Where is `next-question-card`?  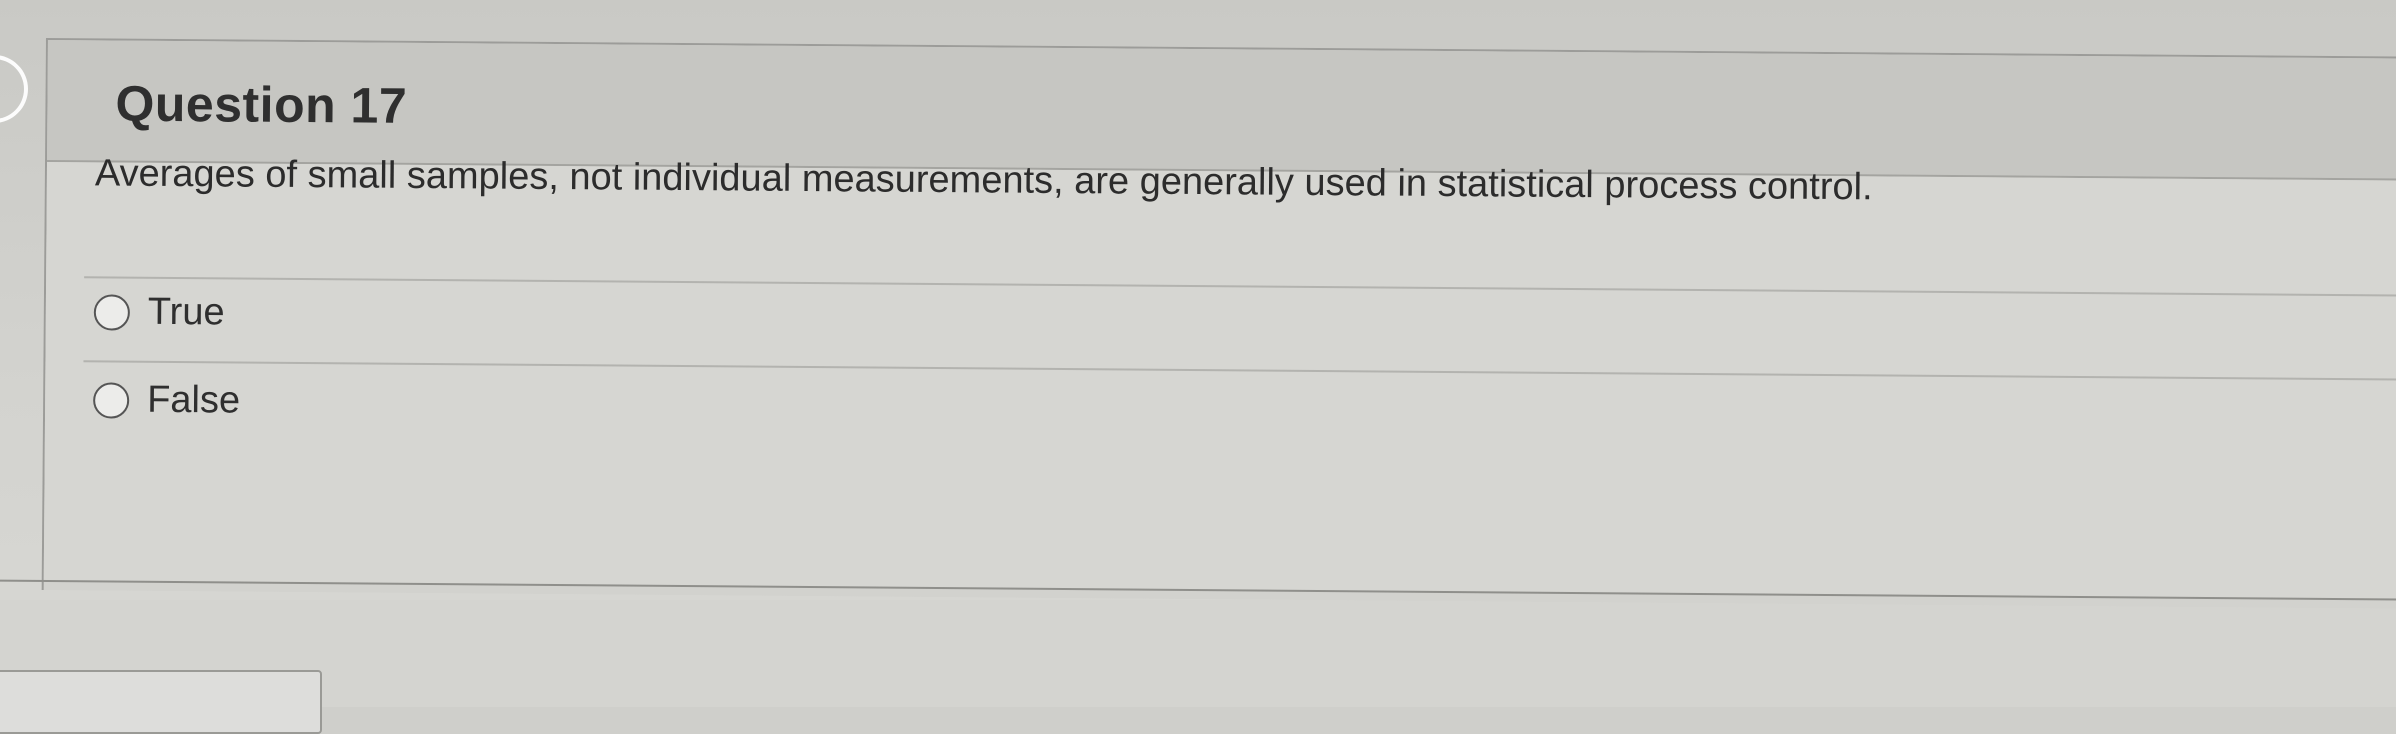
next-question-card is located at coordinates (161, 702).